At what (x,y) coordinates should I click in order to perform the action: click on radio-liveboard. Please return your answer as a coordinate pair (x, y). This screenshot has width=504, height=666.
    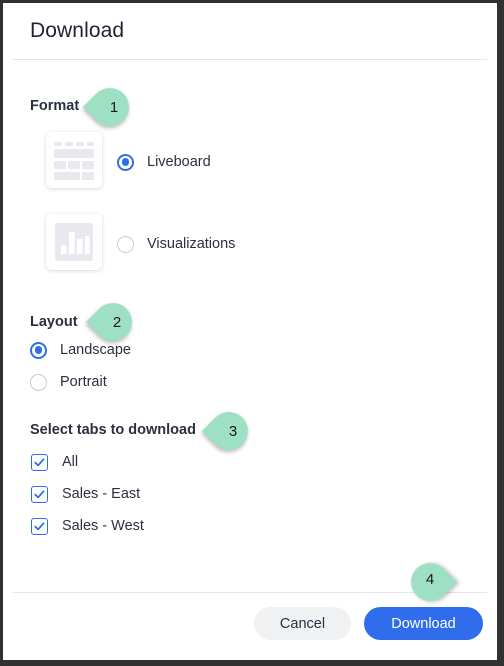
    Looking at the image, I should click on (125, 162).